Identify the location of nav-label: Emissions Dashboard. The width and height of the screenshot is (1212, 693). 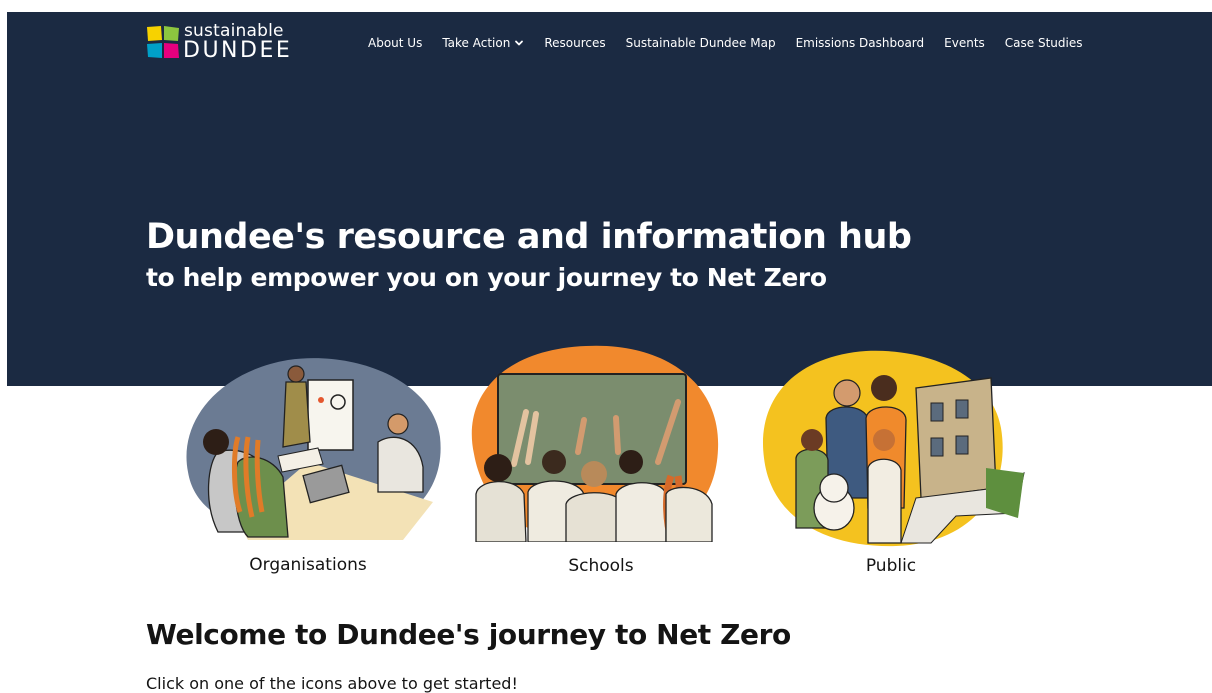
(860, 43).